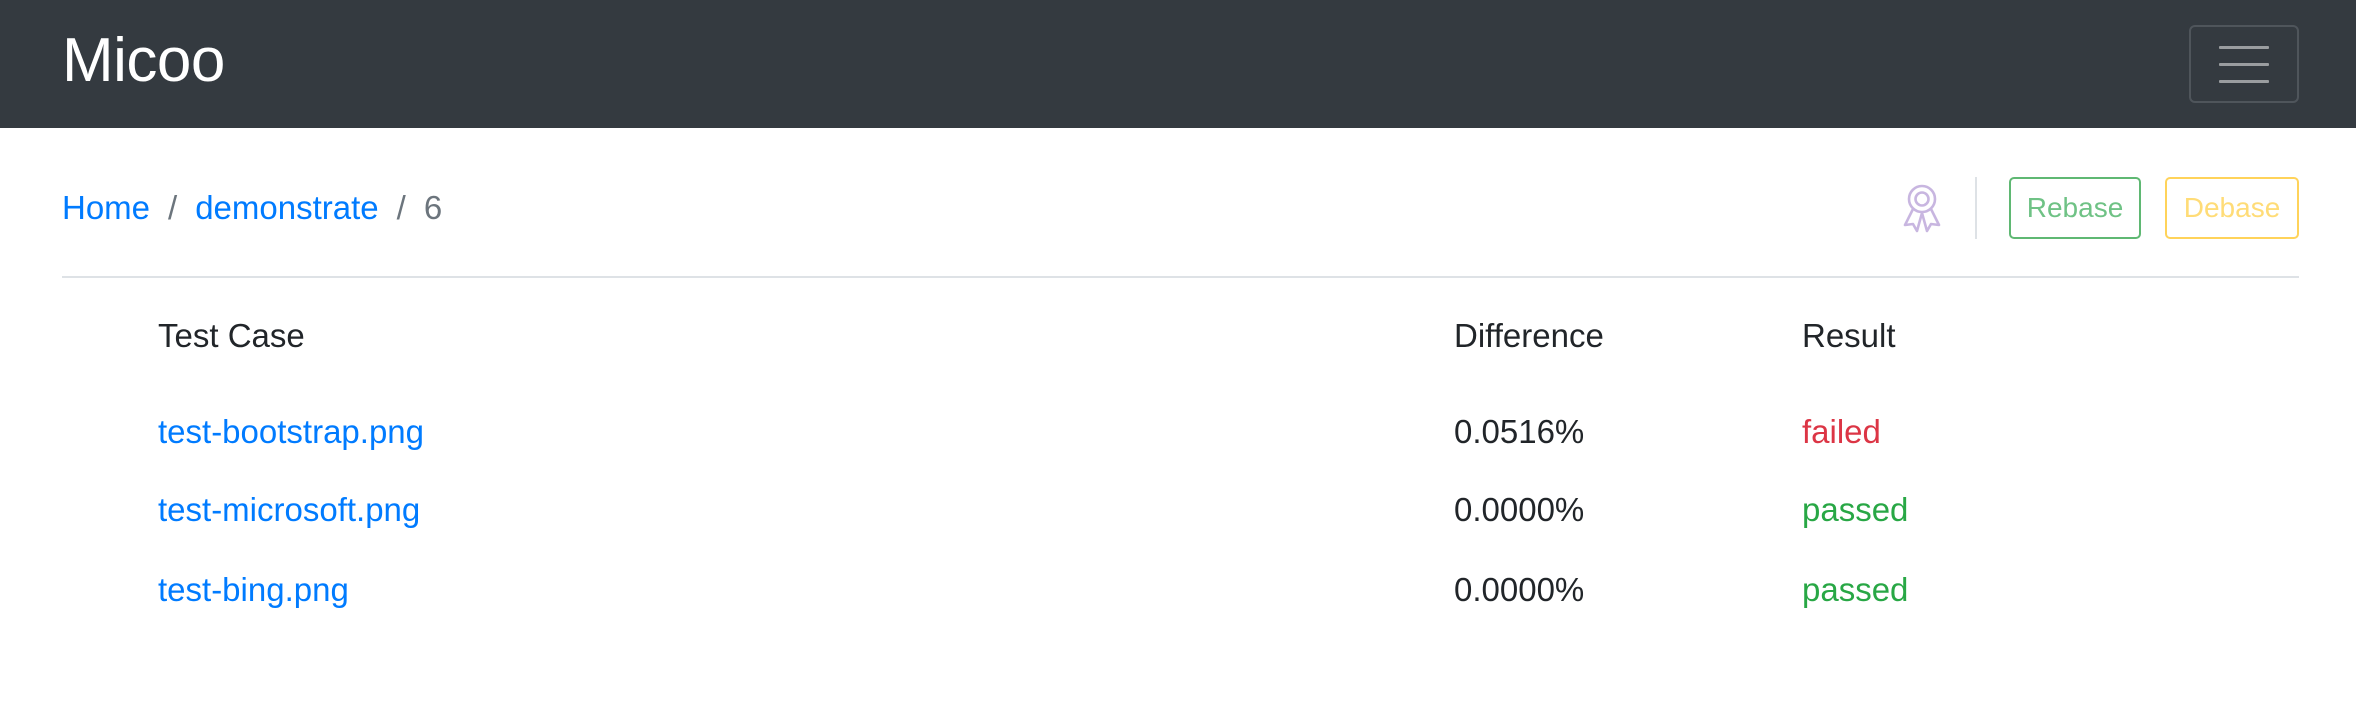  What do you see at coordinates (2232, 208) in the screenshot?
I see `debase-button: Debase` at bounding box center [2232, 208].